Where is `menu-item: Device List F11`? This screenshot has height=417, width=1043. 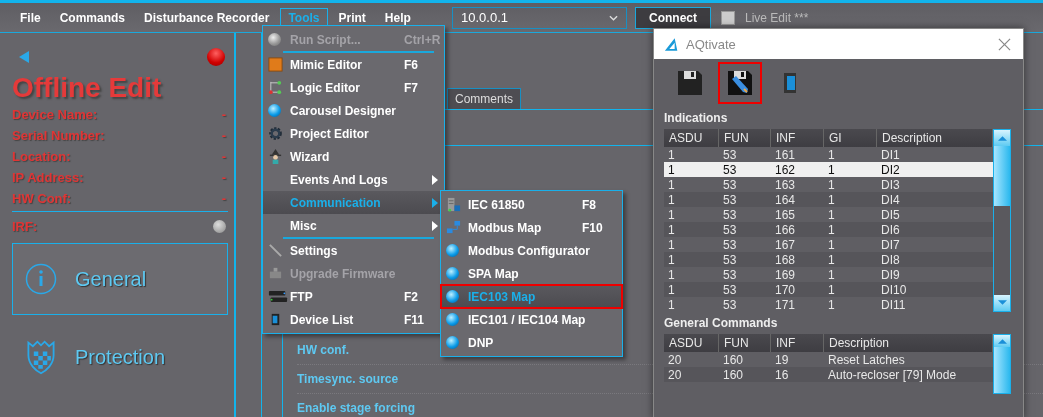 menu-item: Device List F11 is located at coordinates (353, 319).